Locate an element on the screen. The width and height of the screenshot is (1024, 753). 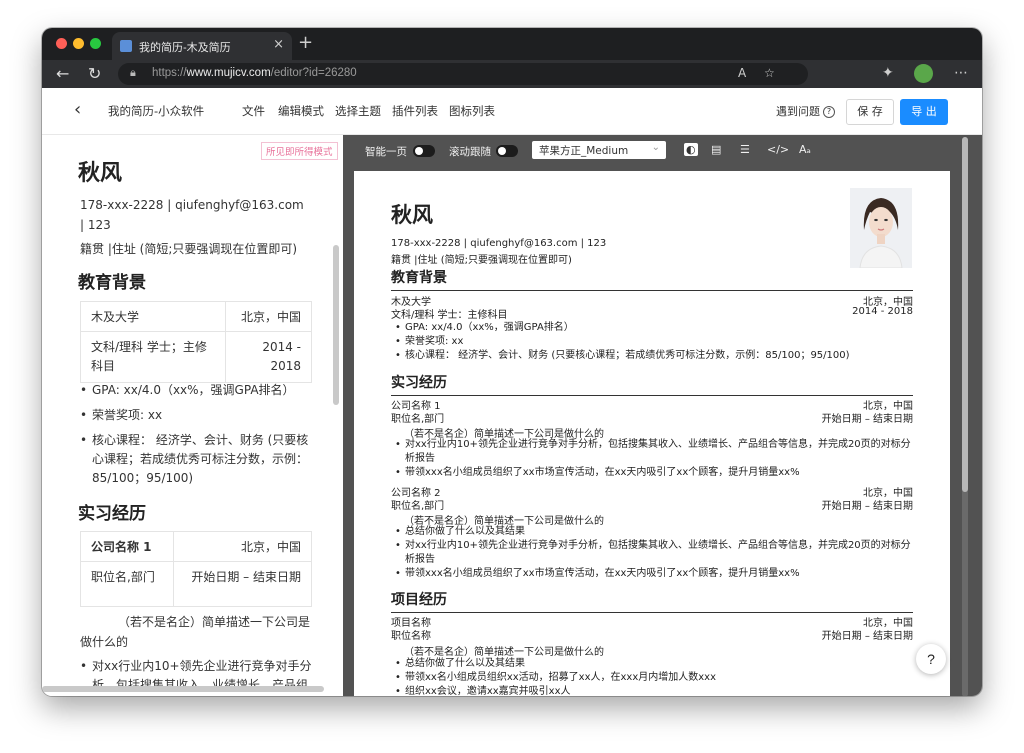
reload-icon: ↻ is located at coordinates (94, 73).